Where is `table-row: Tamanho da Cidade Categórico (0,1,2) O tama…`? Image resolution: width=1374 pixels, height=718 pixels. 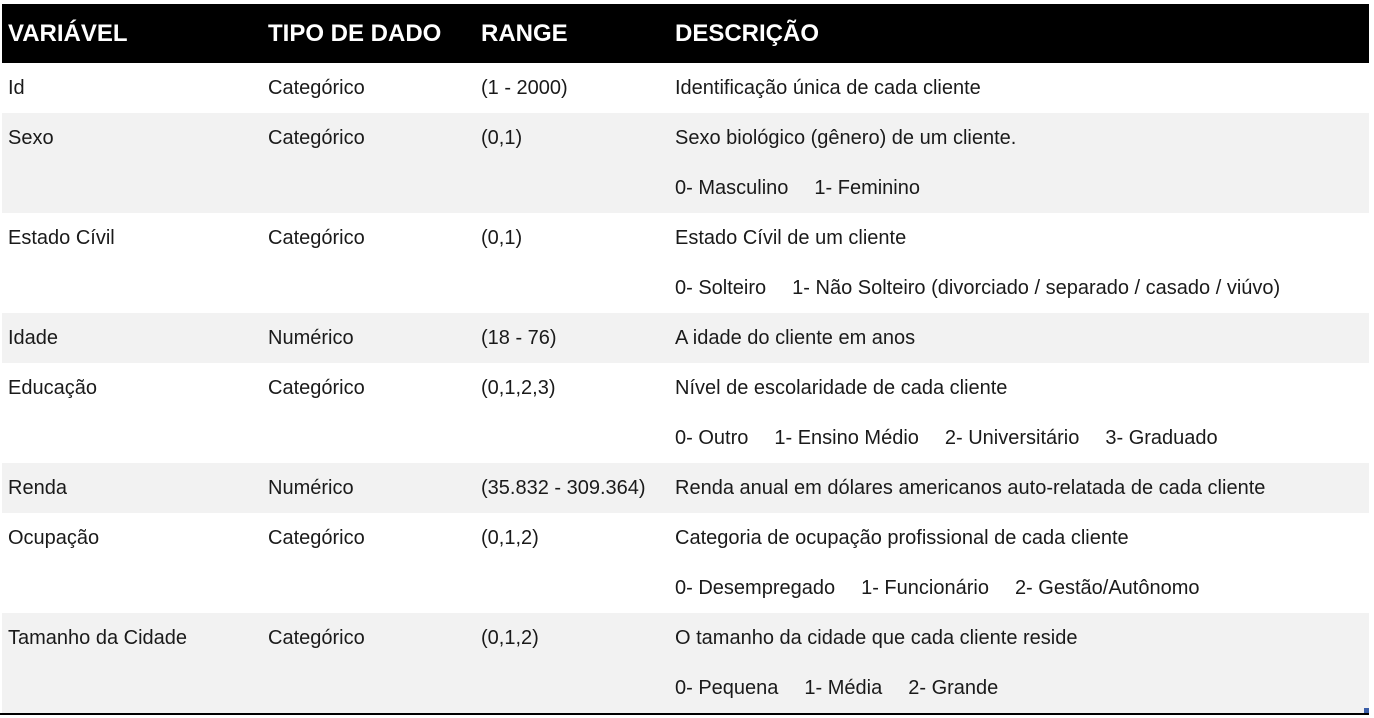
table-row: Tamanho da Cidade Categórico (0,1,2) O tama… is located at coordinates (685, 663).